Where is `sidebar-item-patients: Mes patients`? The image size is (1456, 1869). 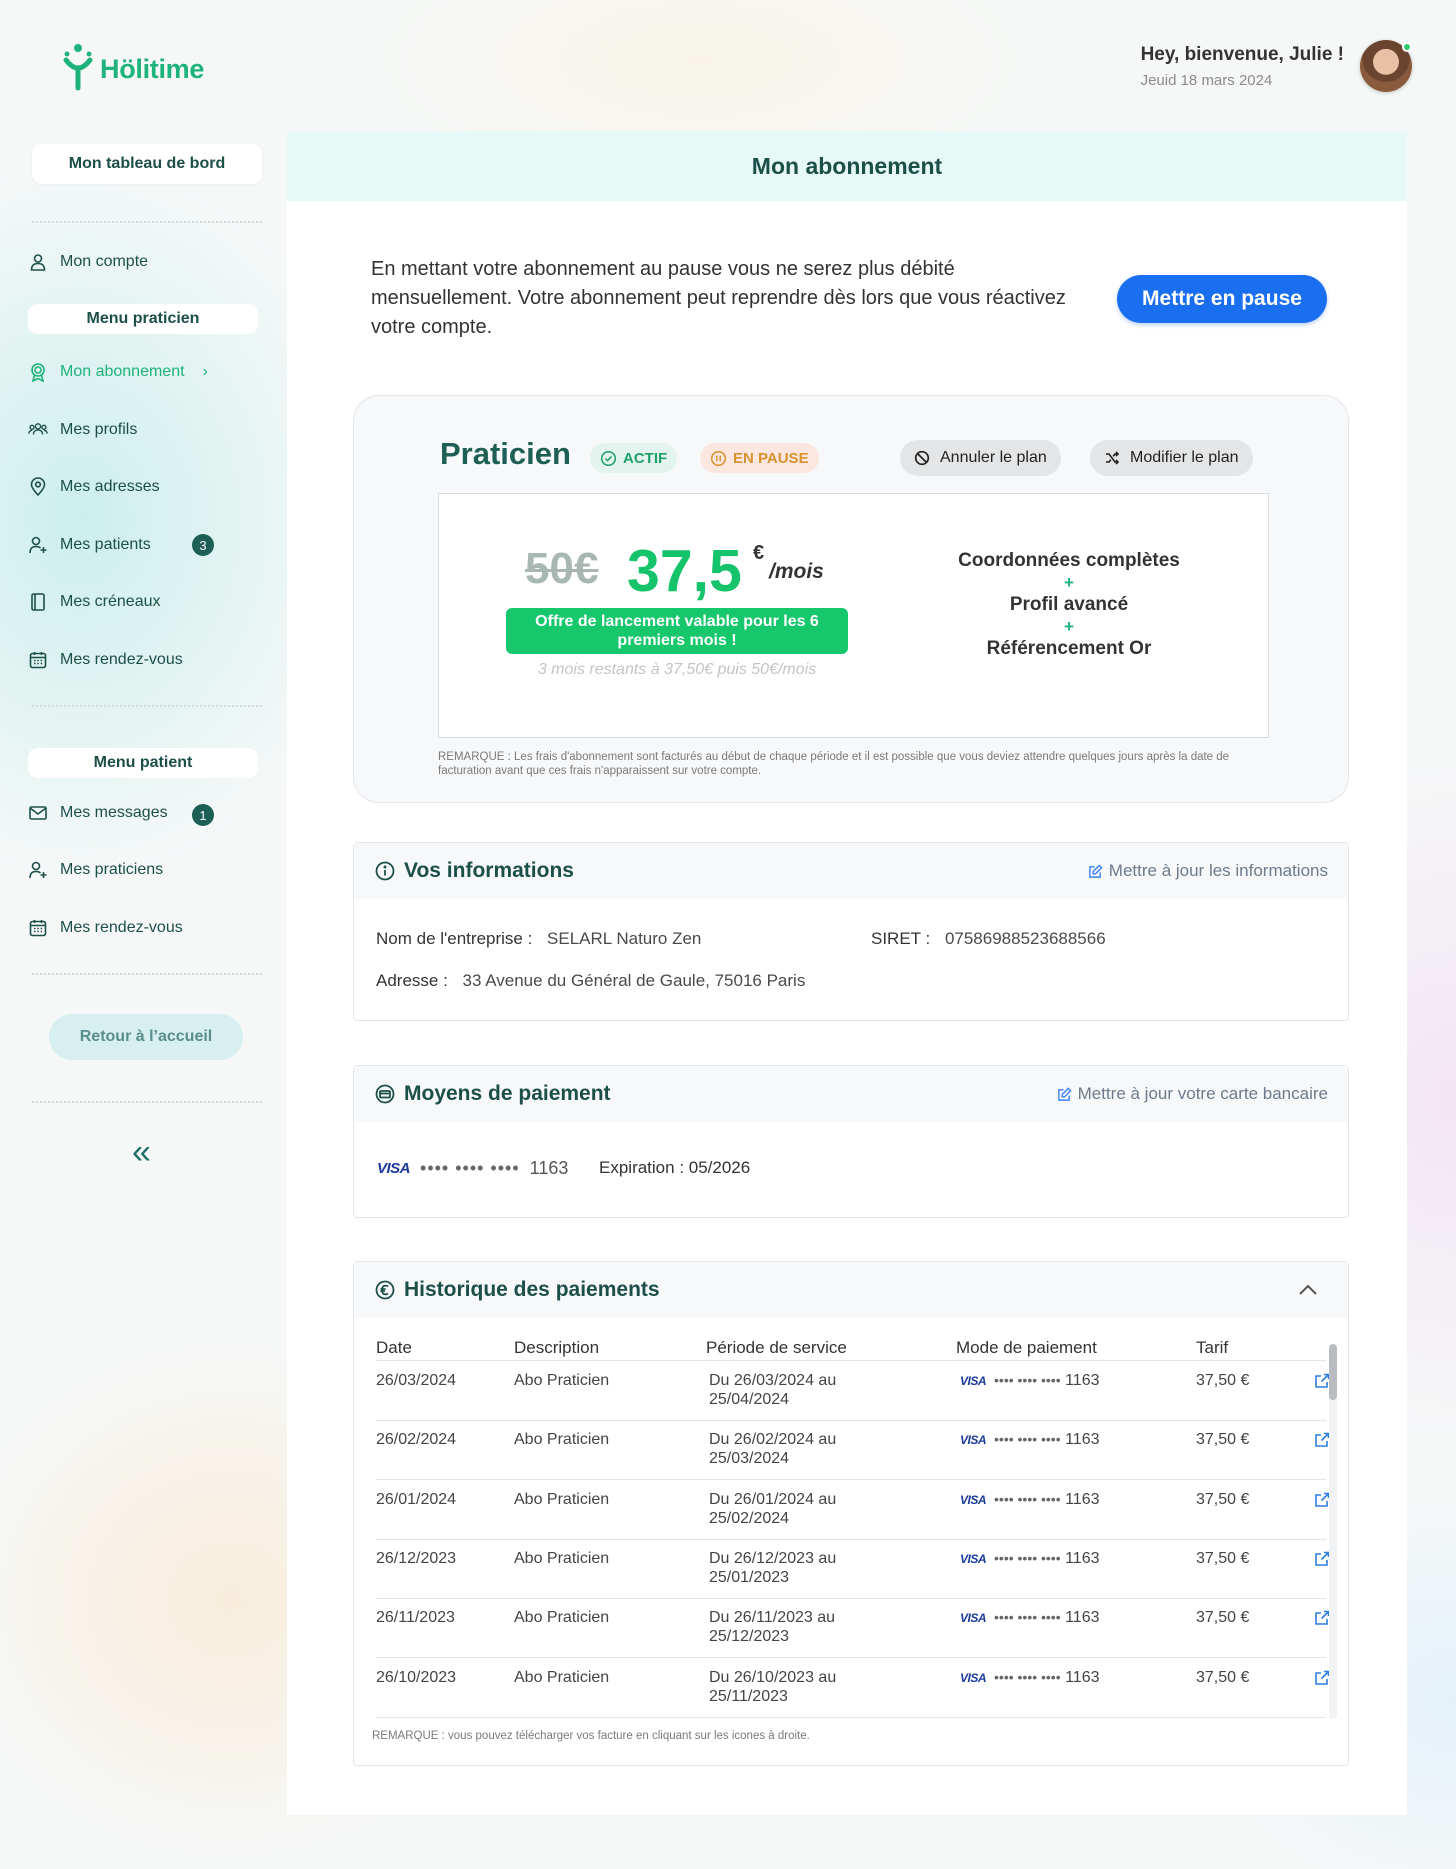 sidebar-item-patients: Mes patients is located at coordinates (138, 545).